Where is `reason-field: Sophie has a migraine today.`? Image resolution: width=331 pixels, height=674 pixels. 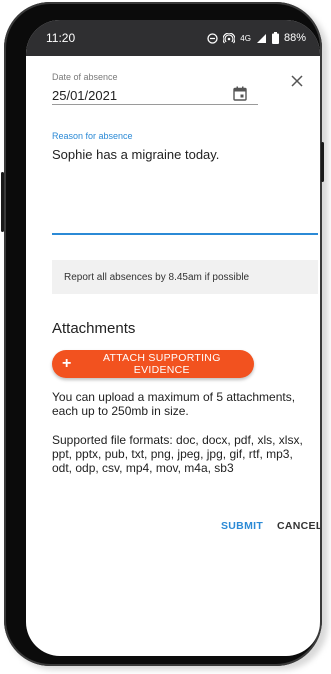
reason-field: Sophie has a migraine today. is located at coordinates (135, 154).